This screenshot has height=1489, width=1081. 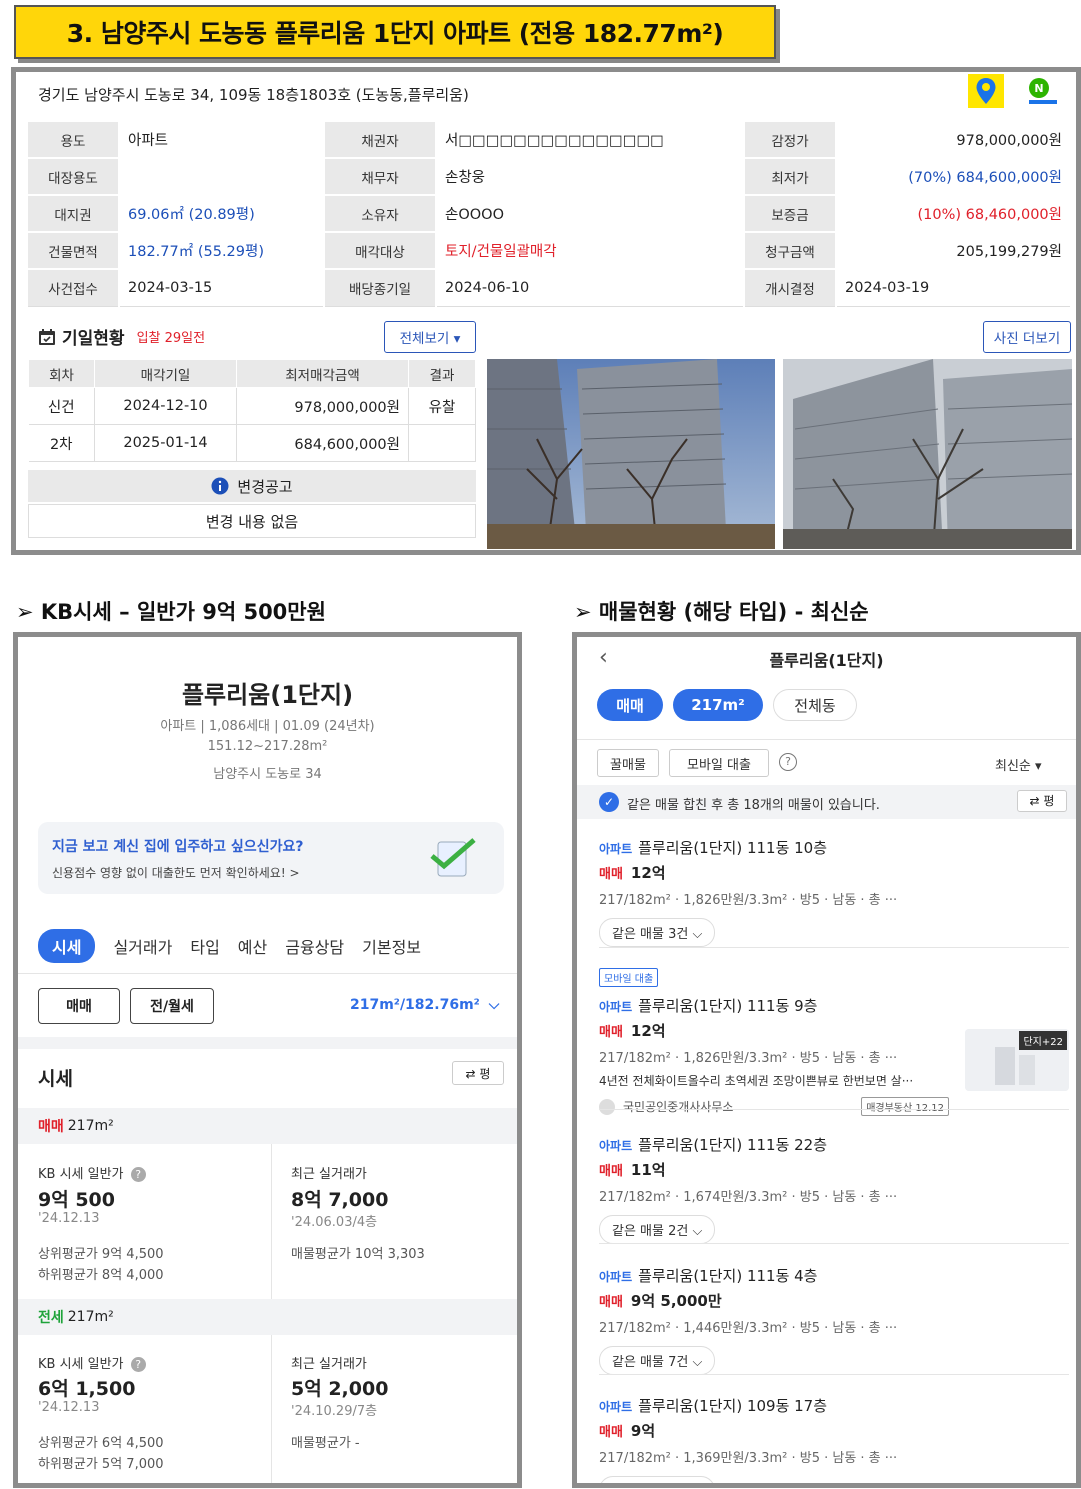 I want to click on appraisal-value: 978,000,000원, so click(x=953, y=139).